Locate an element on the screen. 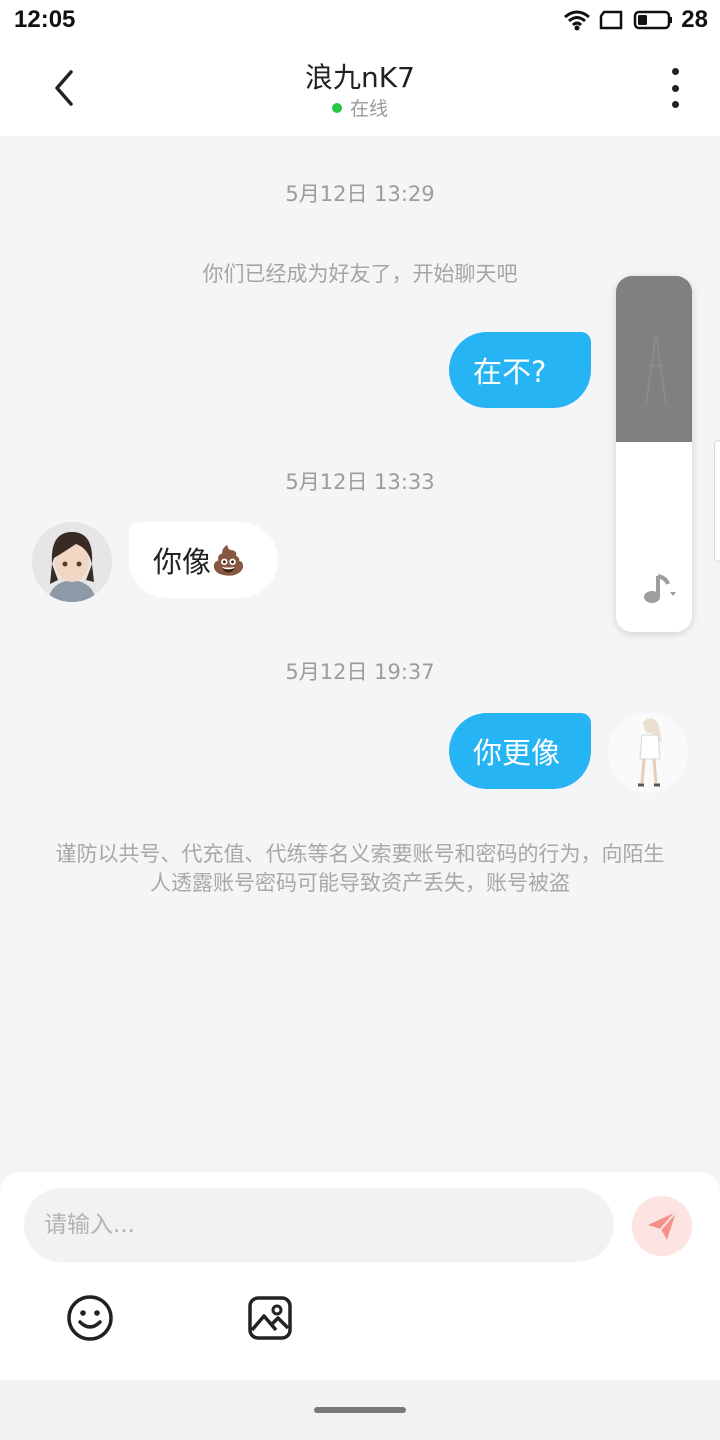  my-avatar is located at coordinates (648, 753).